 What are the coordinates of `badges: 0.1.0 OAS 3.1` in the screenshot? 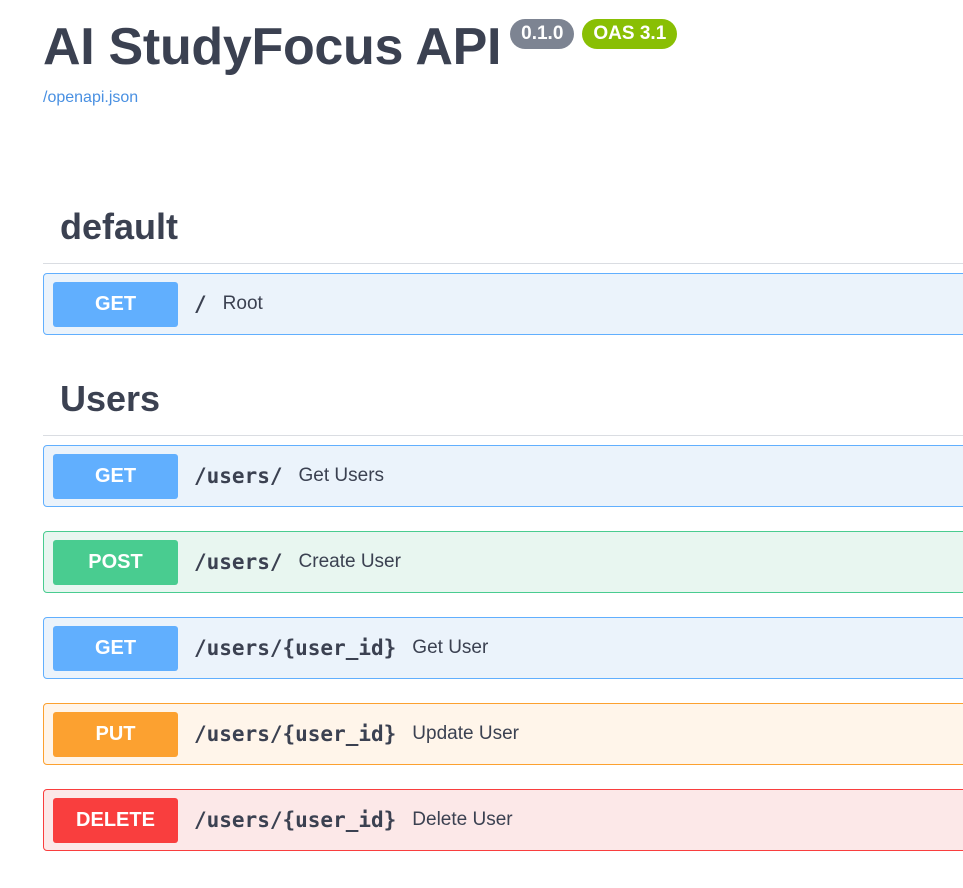 It's located at (594, 34).